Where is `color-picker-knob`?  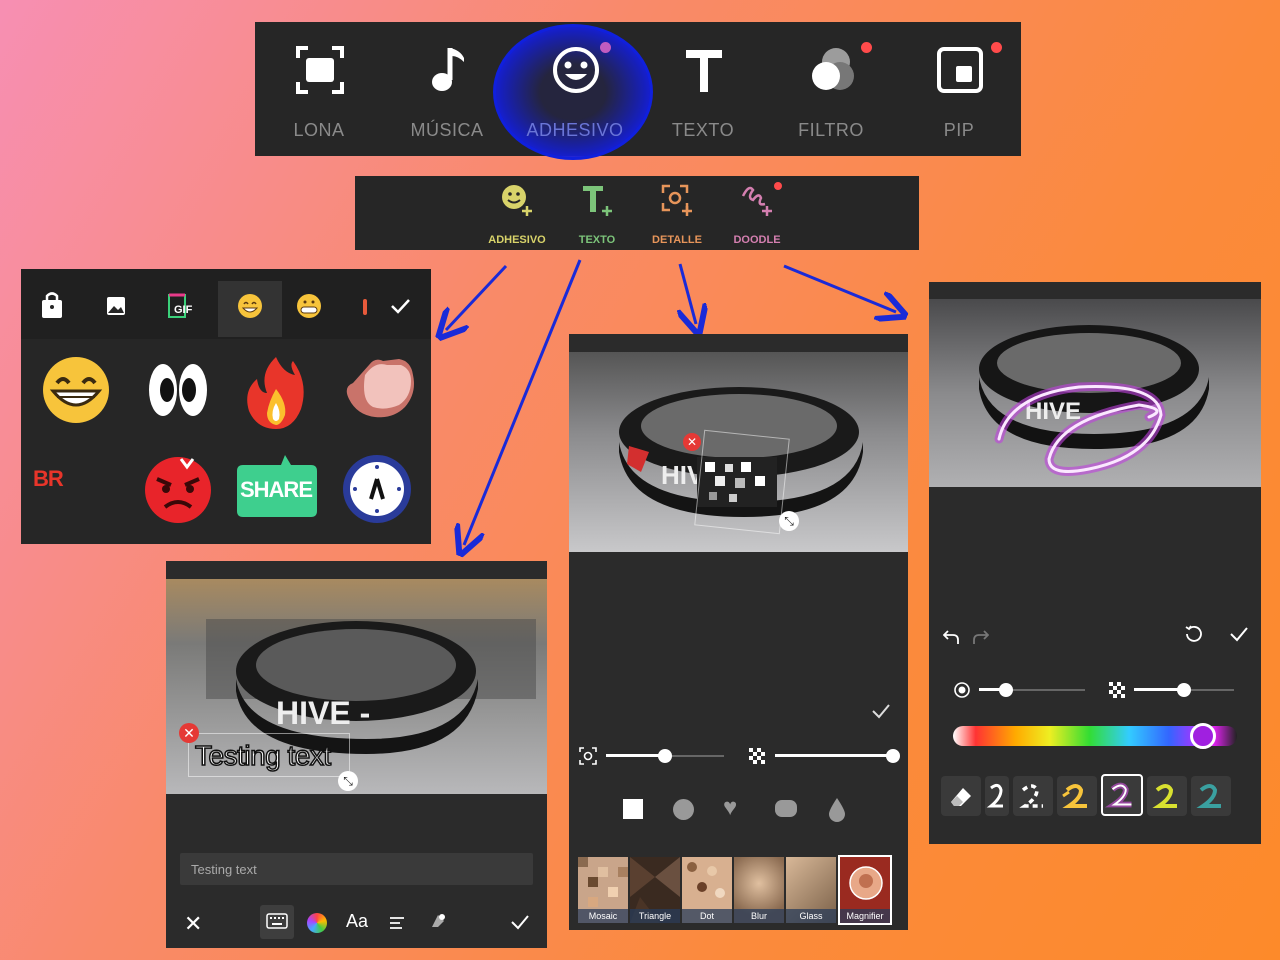
color-picker-knob is located at coordinates (1203, 736).